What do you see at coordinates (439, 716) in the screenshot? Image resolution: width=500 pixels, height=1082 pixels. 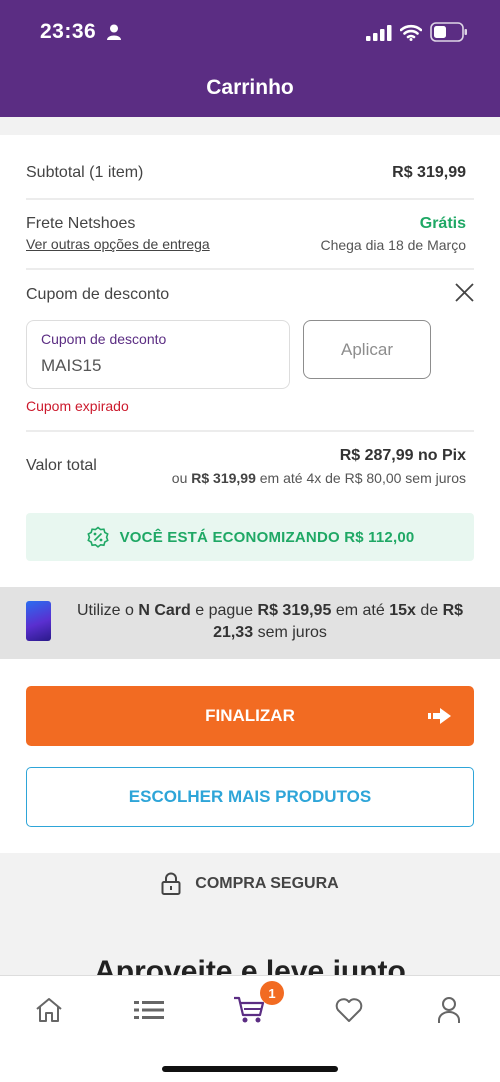 I see `arrow-right-icon` at bounding box center [439, 716].